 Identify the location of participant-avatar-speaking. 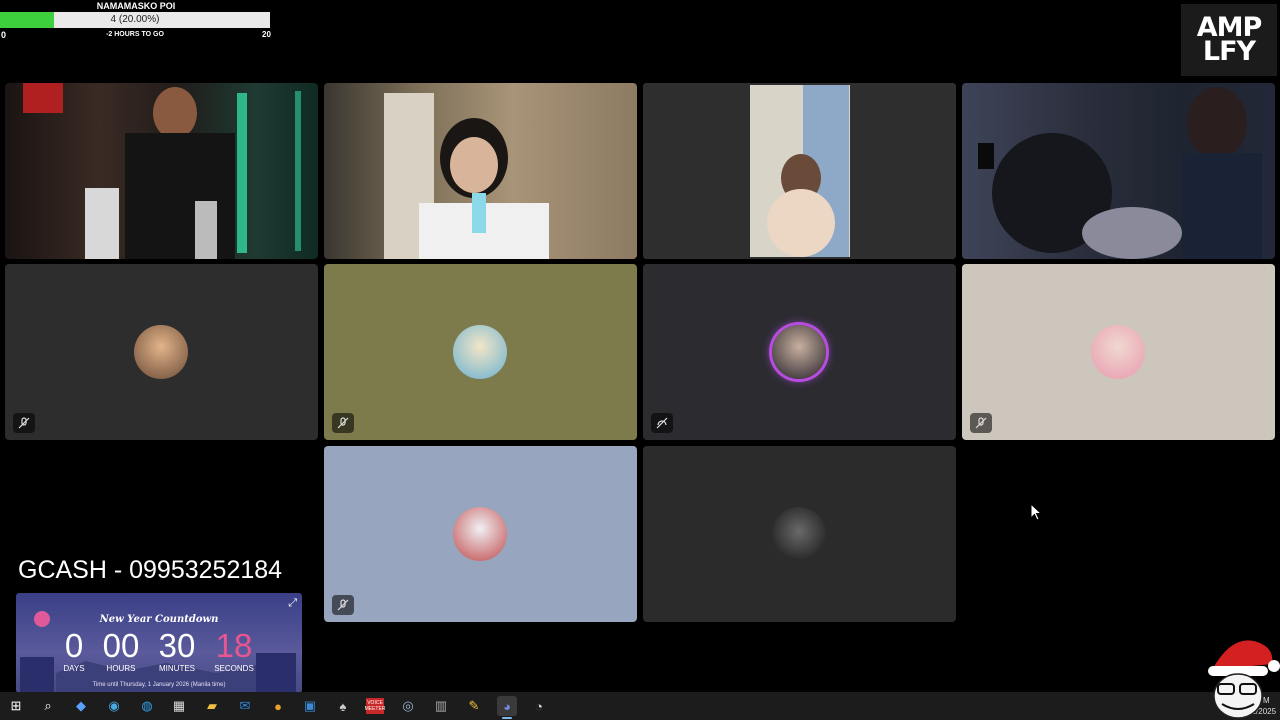
(799, 352).